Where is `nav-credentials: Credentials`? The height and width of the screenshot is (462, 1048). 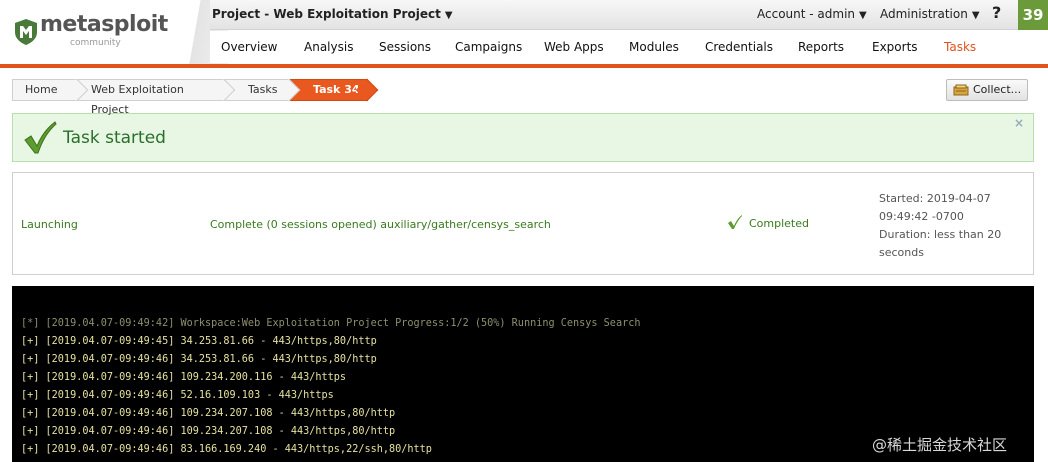 nav-credentials: Credentials is located at coordinates (739, 47).